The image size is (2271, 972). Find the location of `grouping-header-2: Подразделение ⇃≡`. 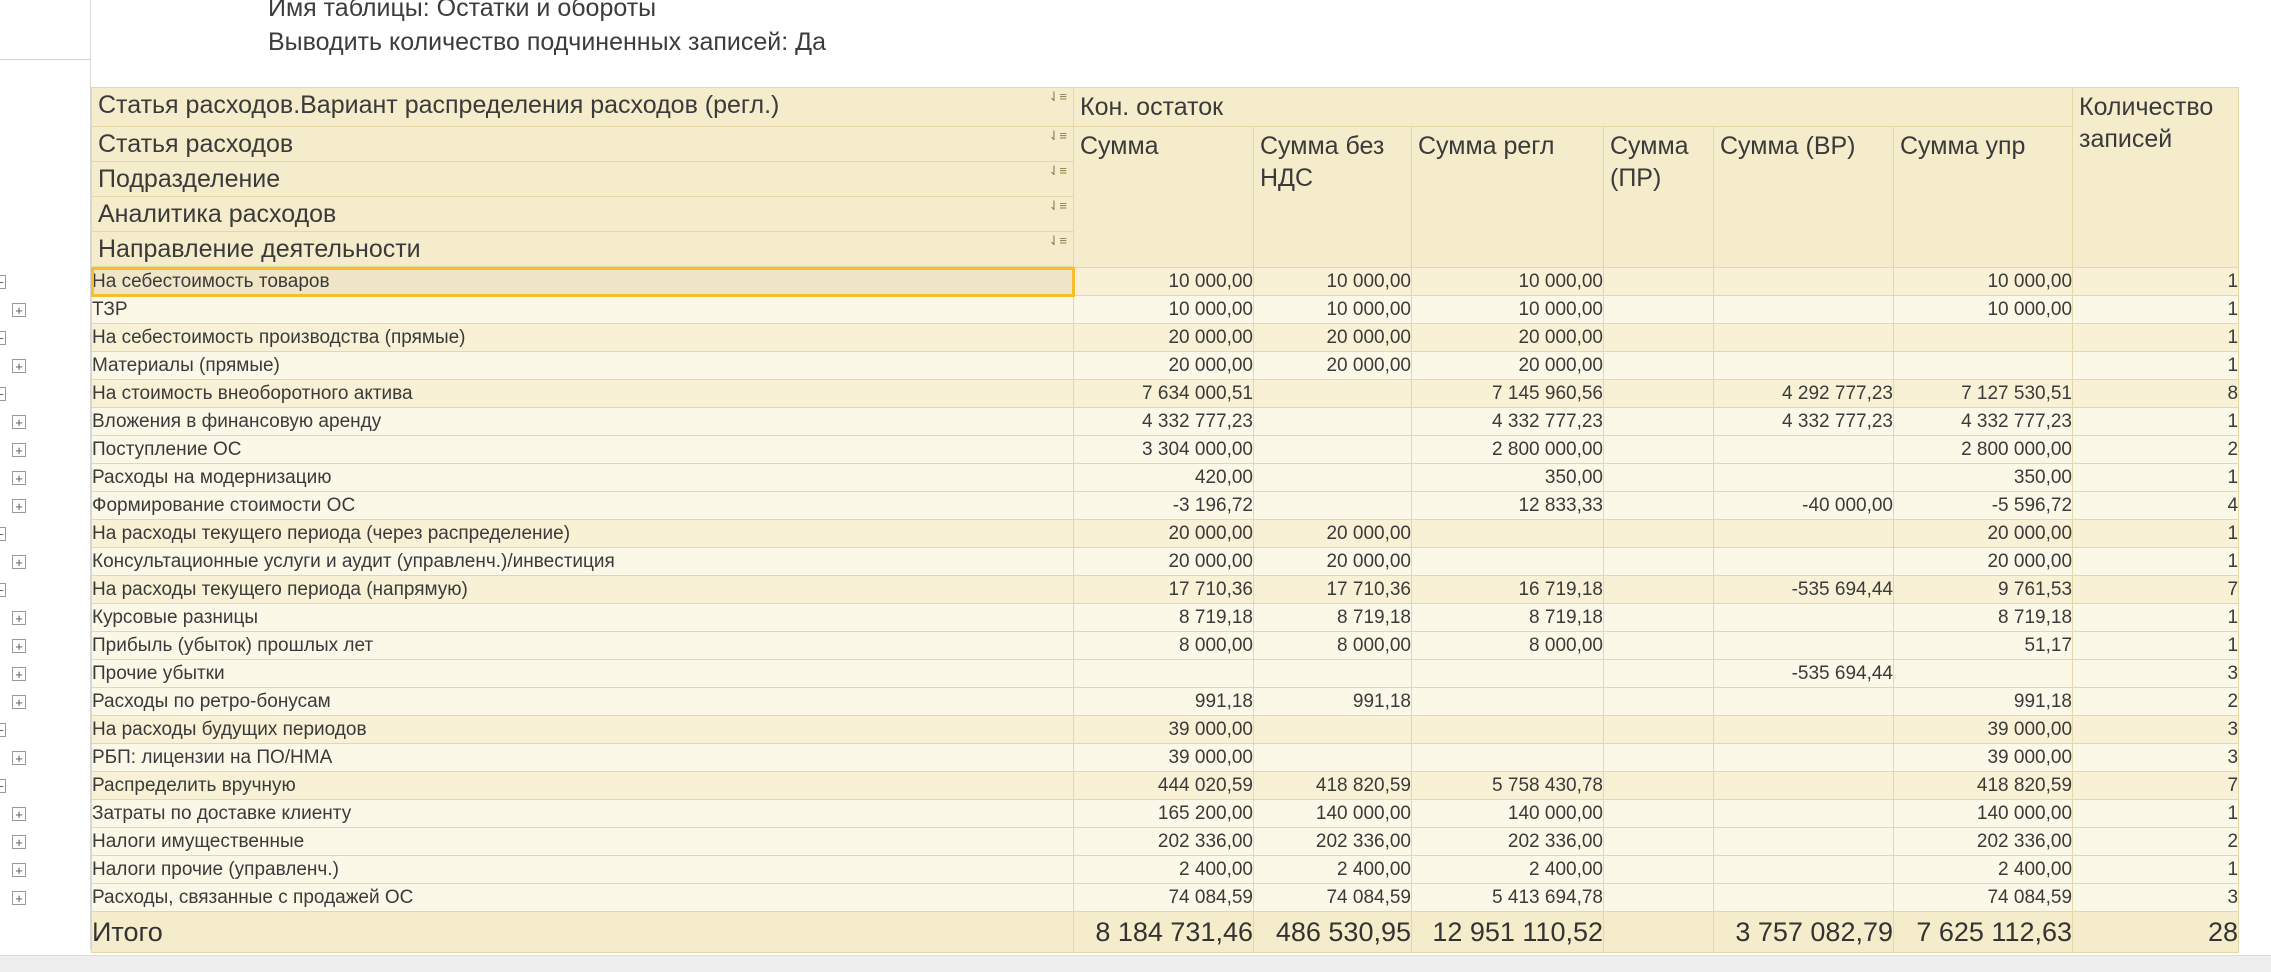

grouping-header-2: Подразделение ⇃≡ is located at coordinates (582, 179).